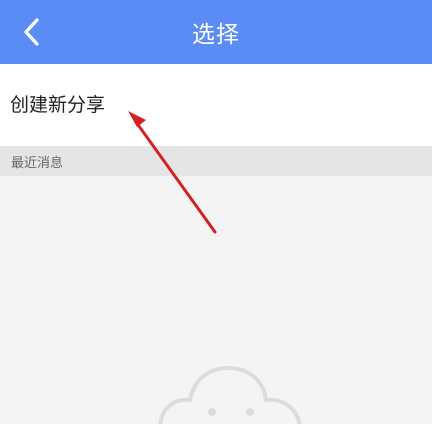 This screenshot has height=424, width=432. What do you see at coordinates (250, 412) in the screenshot?
I see `cloud-right-eye` at bounding box center [250, 412].